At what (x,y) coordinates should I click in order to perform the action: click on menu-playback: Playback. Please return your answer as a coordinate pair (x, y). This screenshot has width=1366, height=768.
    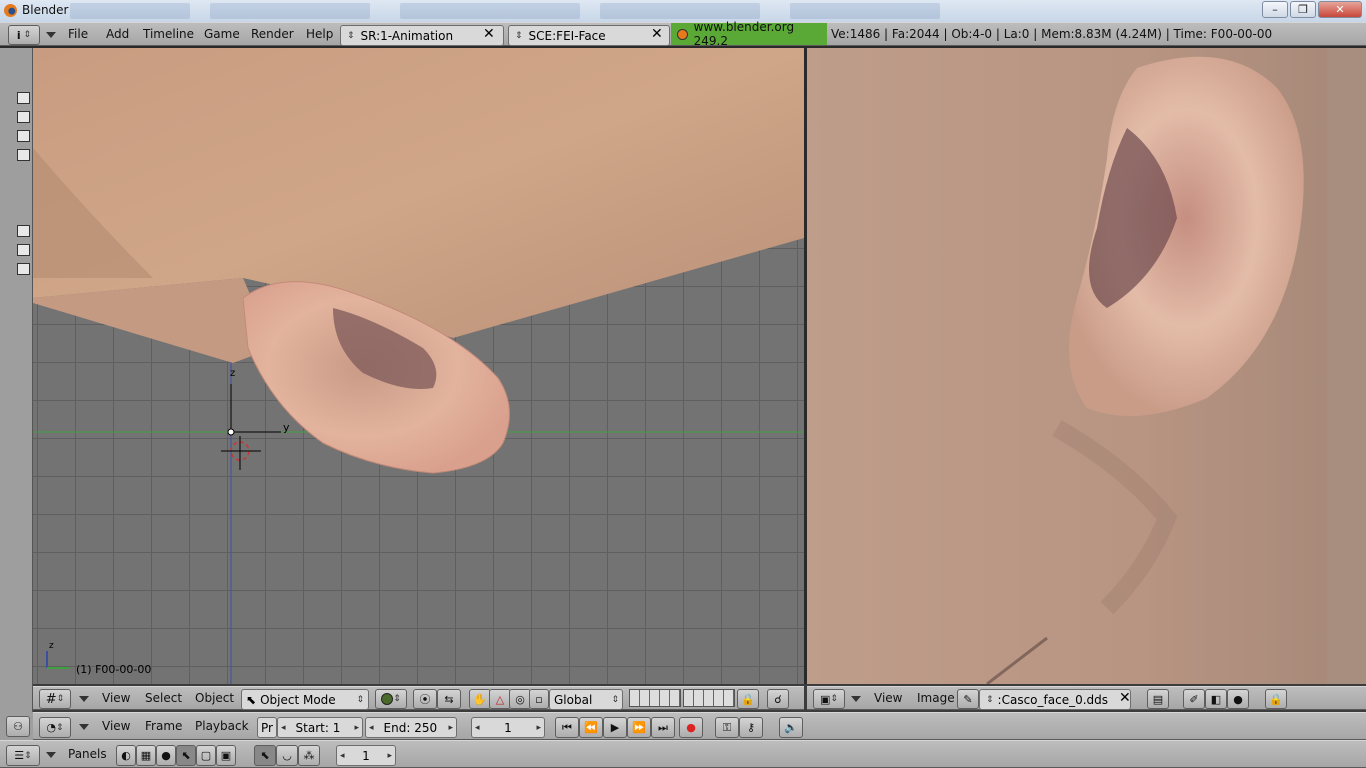
    Looking at the image, I should click on (222, 726).